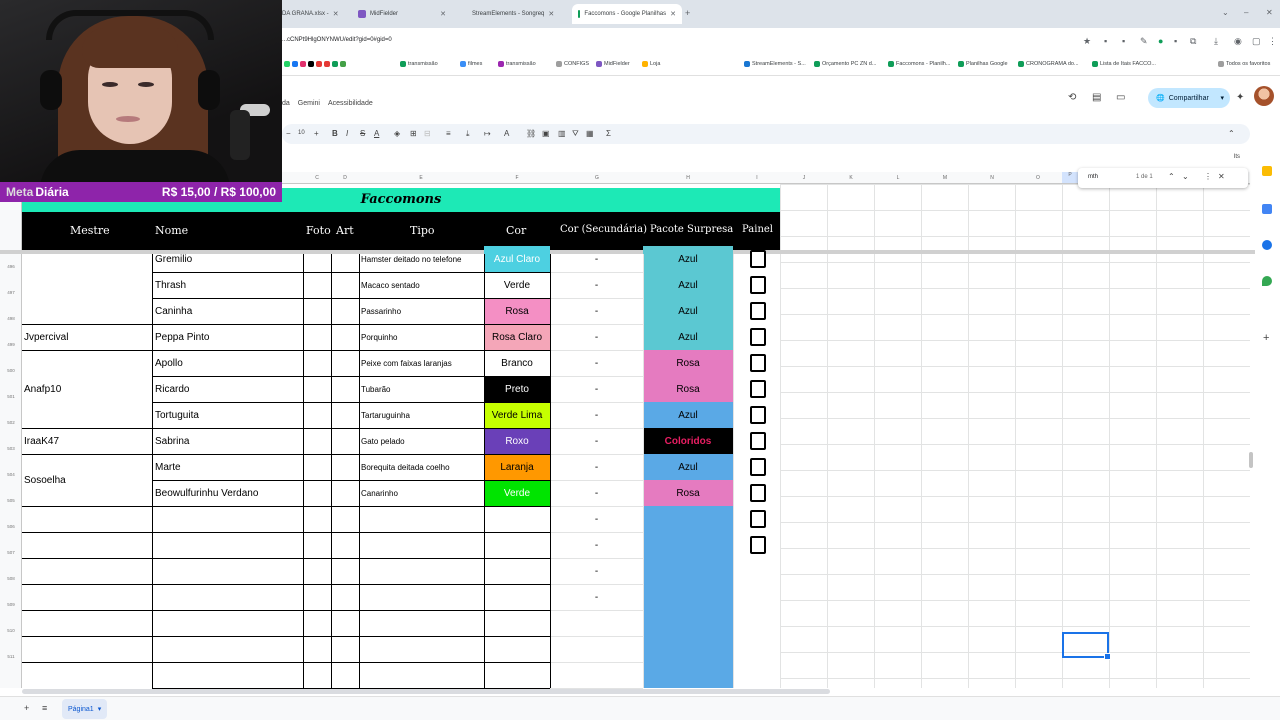 The width and height of the screenshot is (1280, 720). What do you see at coordinates (572, 64) in the screenshot?
I see `bookmark-item: CONFIGS` at bounding box center [572, 64].